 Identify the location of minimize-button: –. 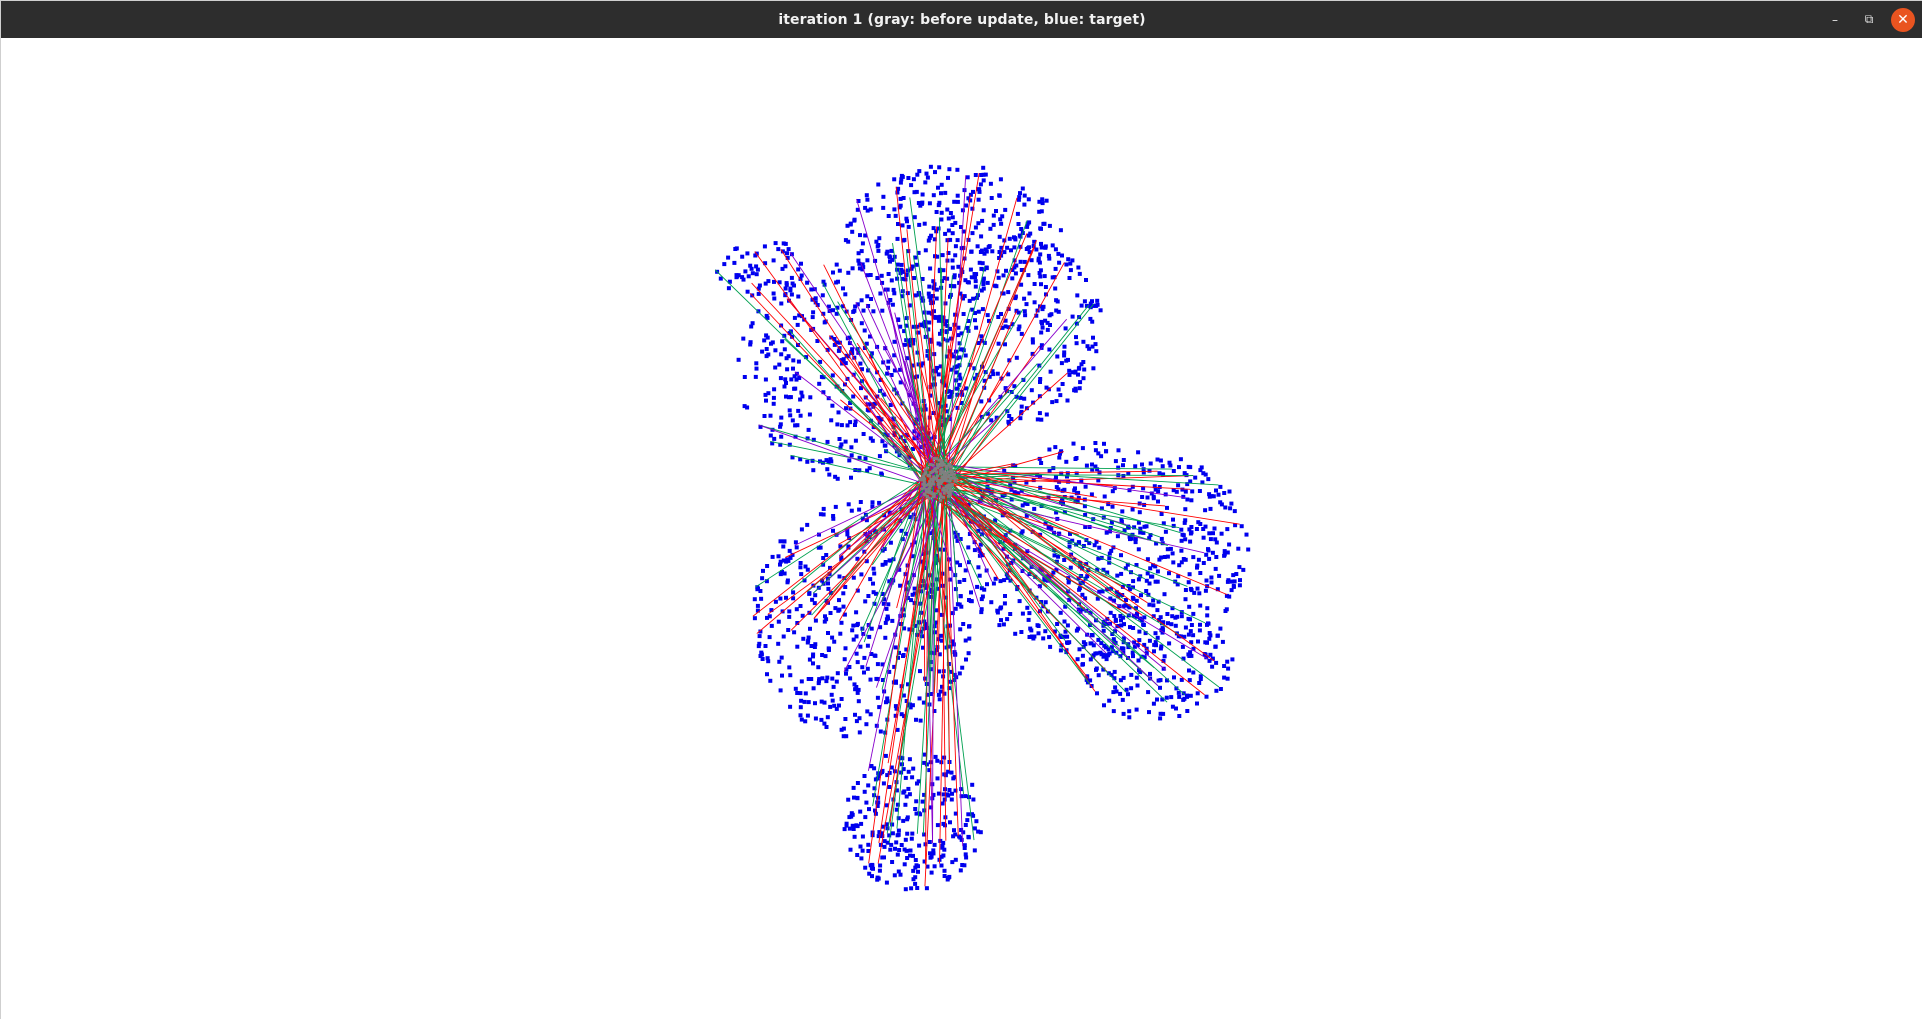
(1835, 20).